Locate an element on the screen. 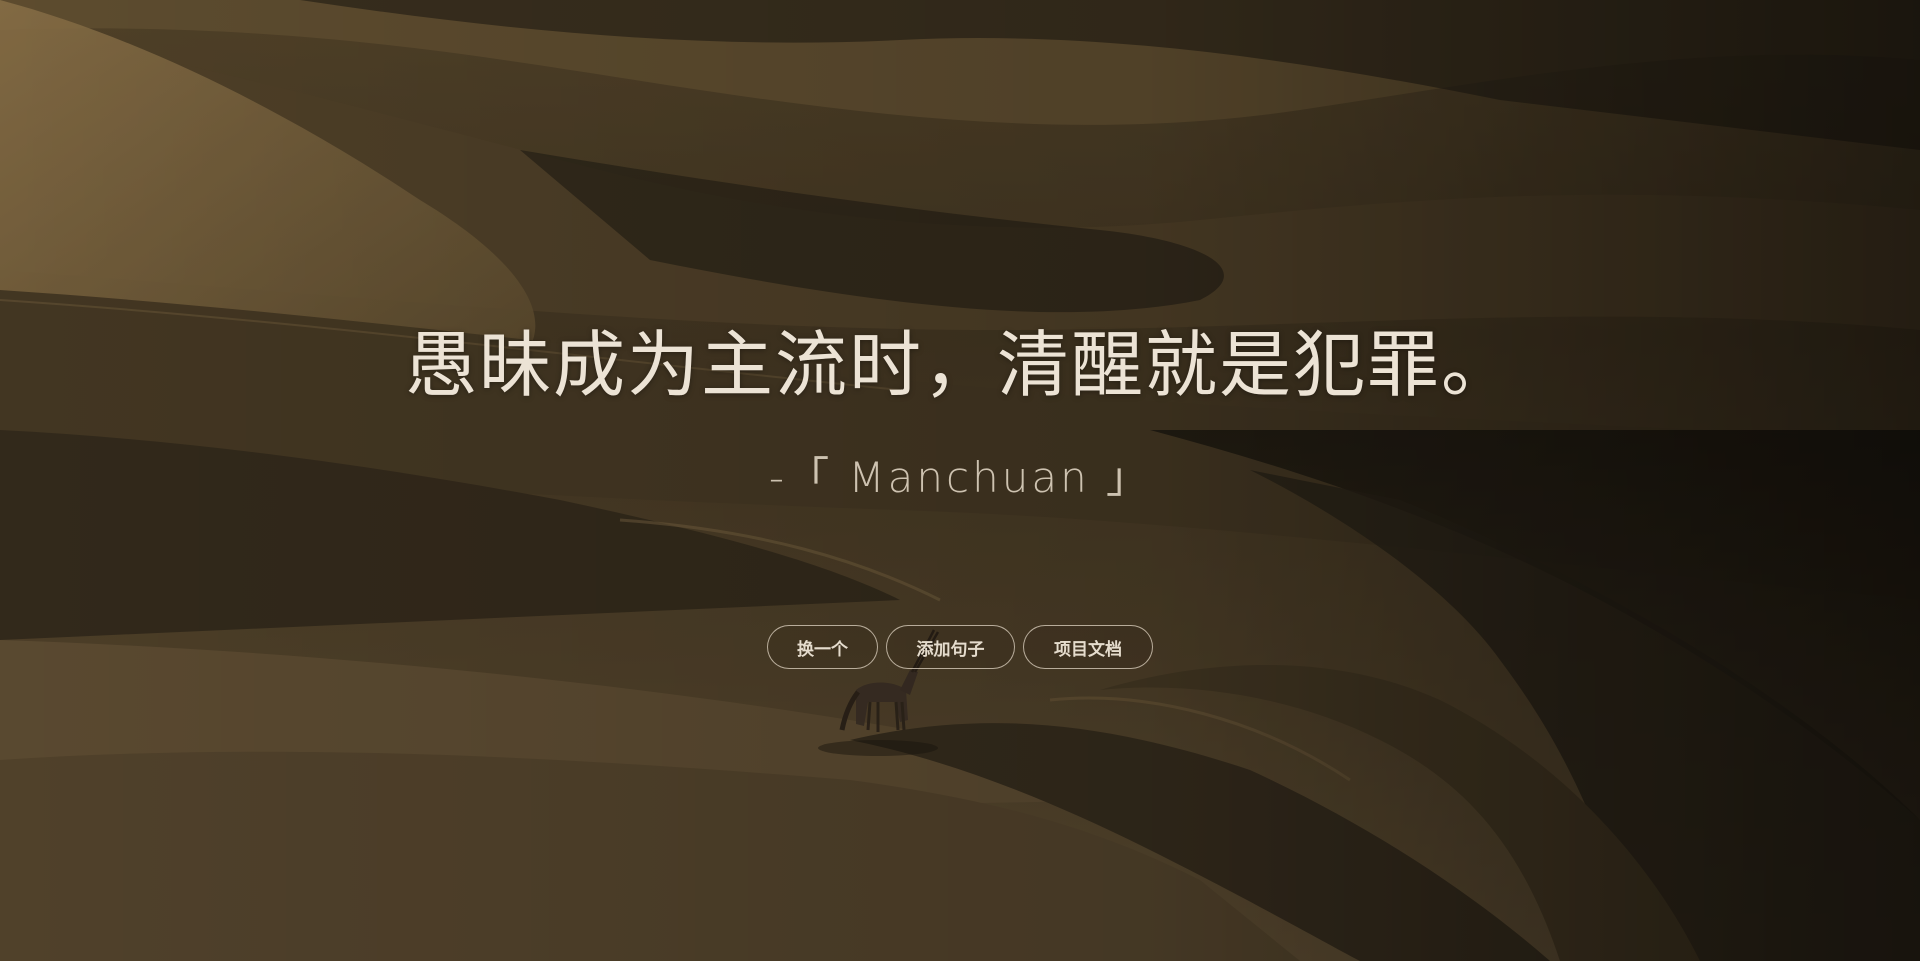  quote-author: -「 Manchuan 」 is located at coordinates (960, 477).